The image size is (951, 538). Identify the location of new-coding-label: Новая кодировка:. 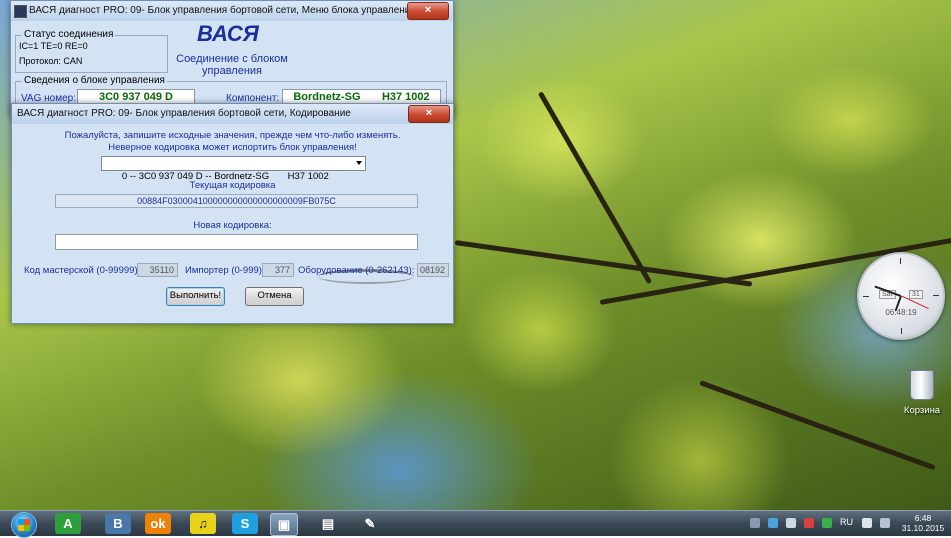
(232, 225).